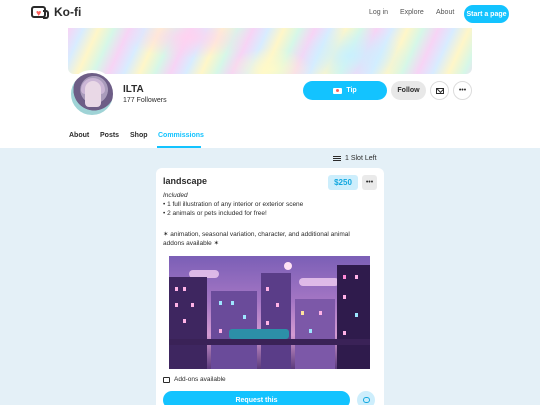 Image resolution: width=540 pixels, height=405 pixels. I want to click on slots-indicator: 1 Slot Left, so click(355, 158).